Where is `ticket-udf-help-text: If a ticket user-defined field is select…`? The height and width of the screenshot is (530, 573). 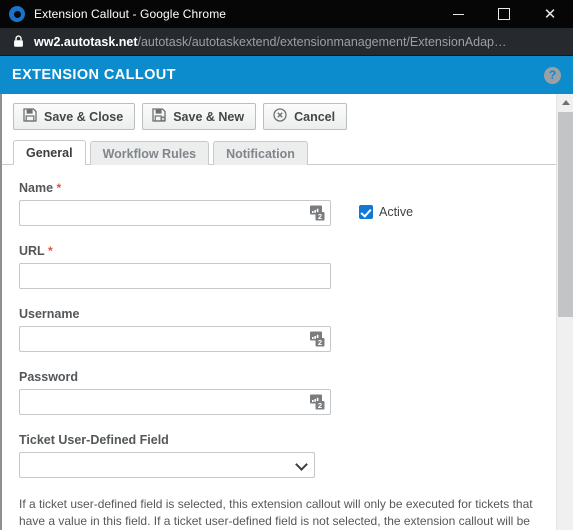 ticket-udf-help-text: If a ticket user-defined field is select… is located at coordinates (276, 512).